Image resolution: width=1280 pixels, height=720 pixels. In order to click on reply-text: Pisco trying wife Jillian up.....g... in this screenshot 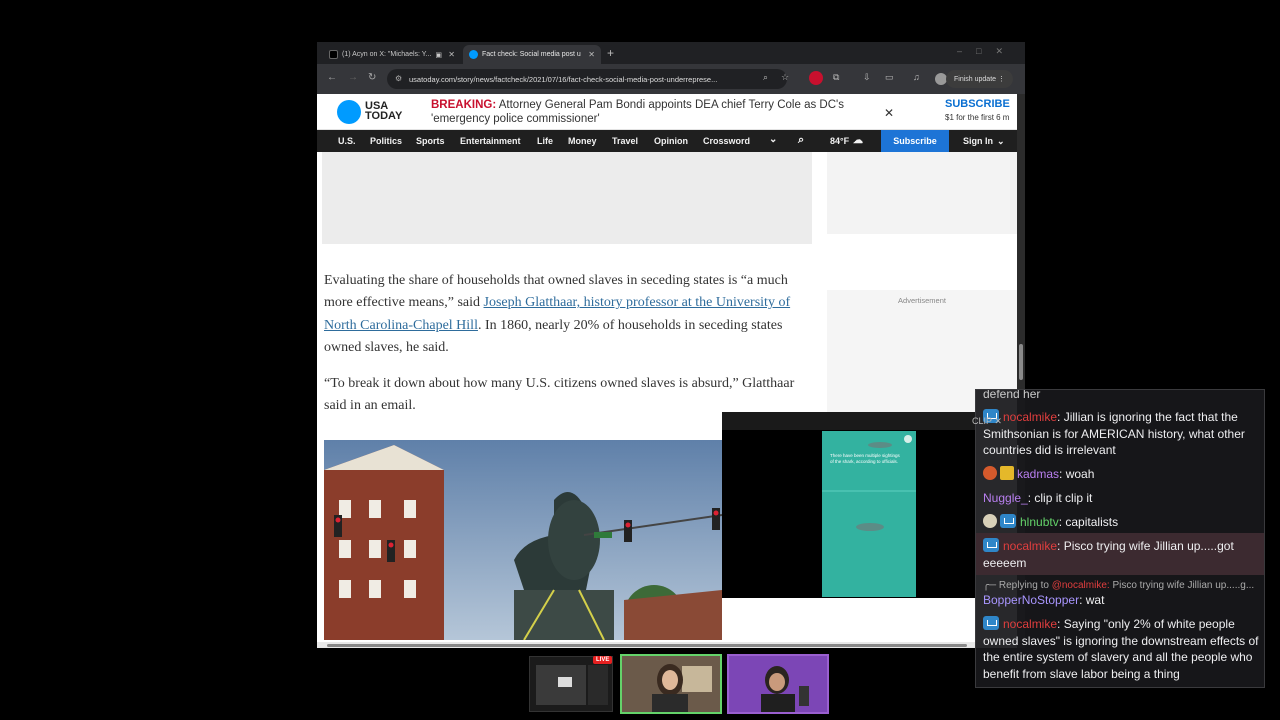, I will do `click(1183, 585)`.